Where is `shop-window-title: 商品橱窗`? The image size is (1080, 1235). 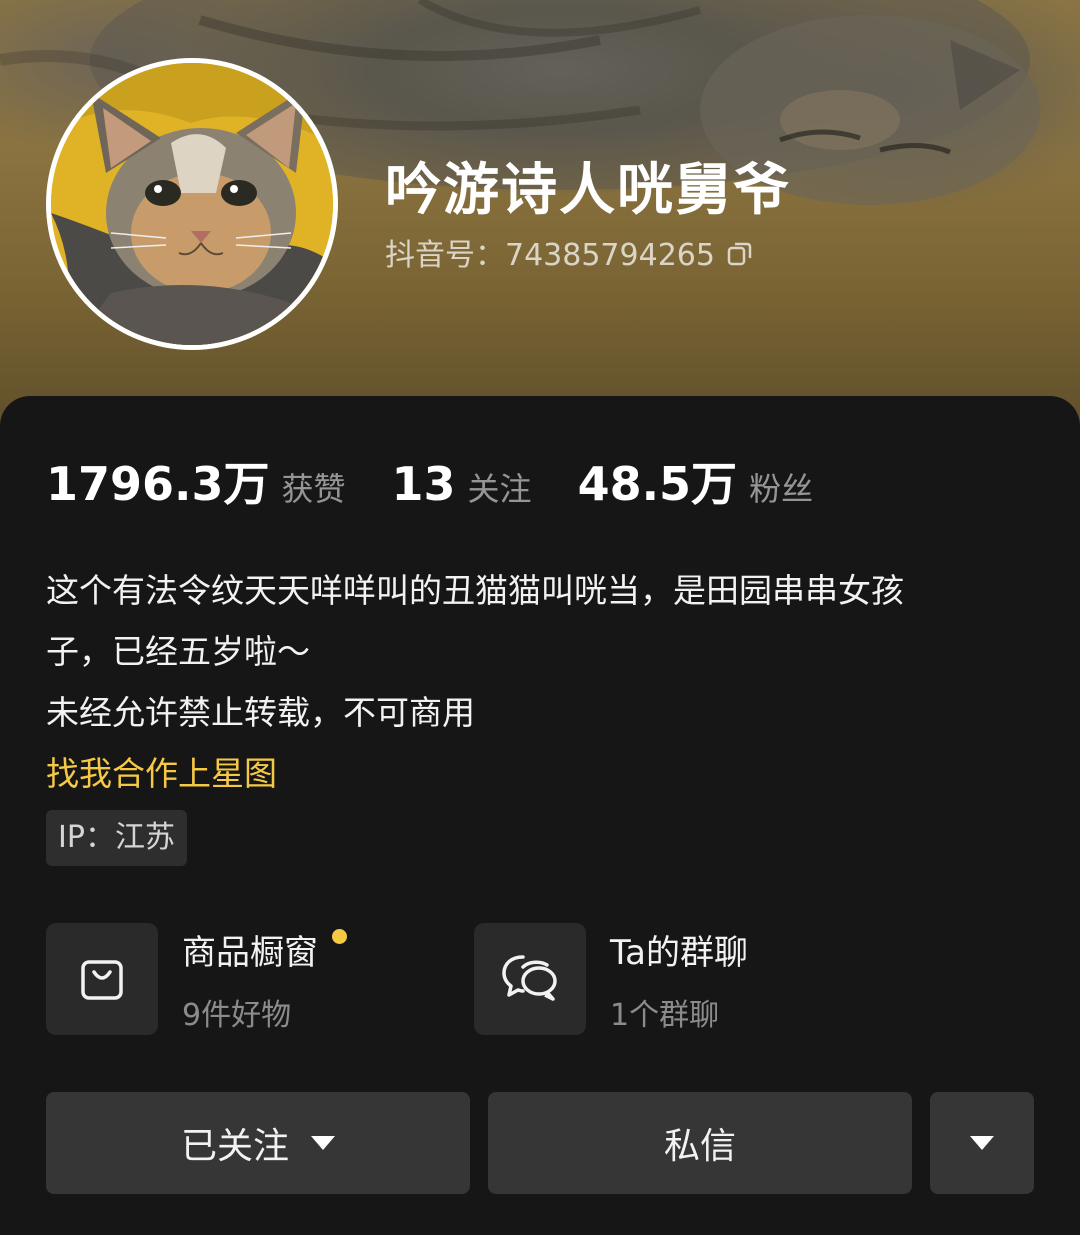
shop-window-title: 商品橱窗 is located at coordinates (250, 952).